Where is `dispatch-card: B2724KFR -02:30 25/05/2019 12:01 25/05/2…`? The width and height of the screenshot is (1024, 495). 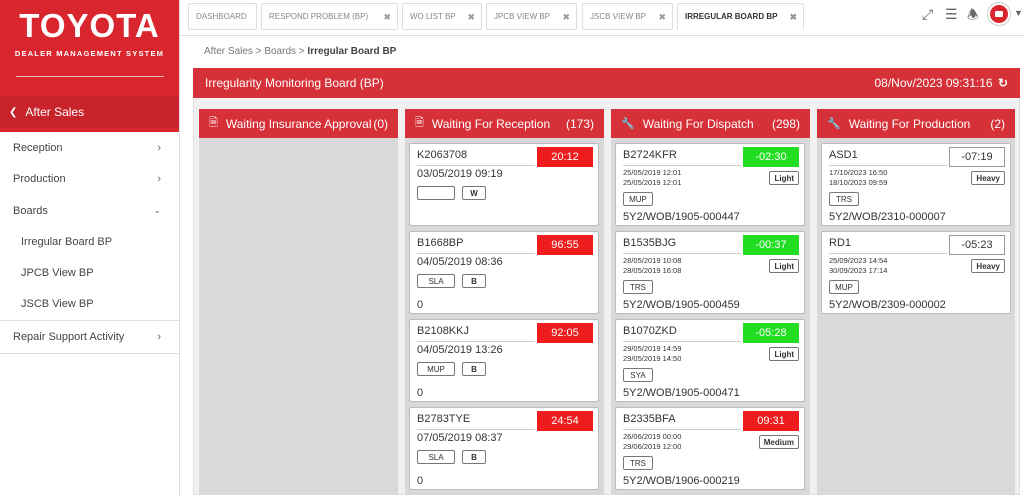
dispatch-card: B2724KFR -02:30 25/05/2019 12:01 25/05/2… is located at coordinates (710, 184).